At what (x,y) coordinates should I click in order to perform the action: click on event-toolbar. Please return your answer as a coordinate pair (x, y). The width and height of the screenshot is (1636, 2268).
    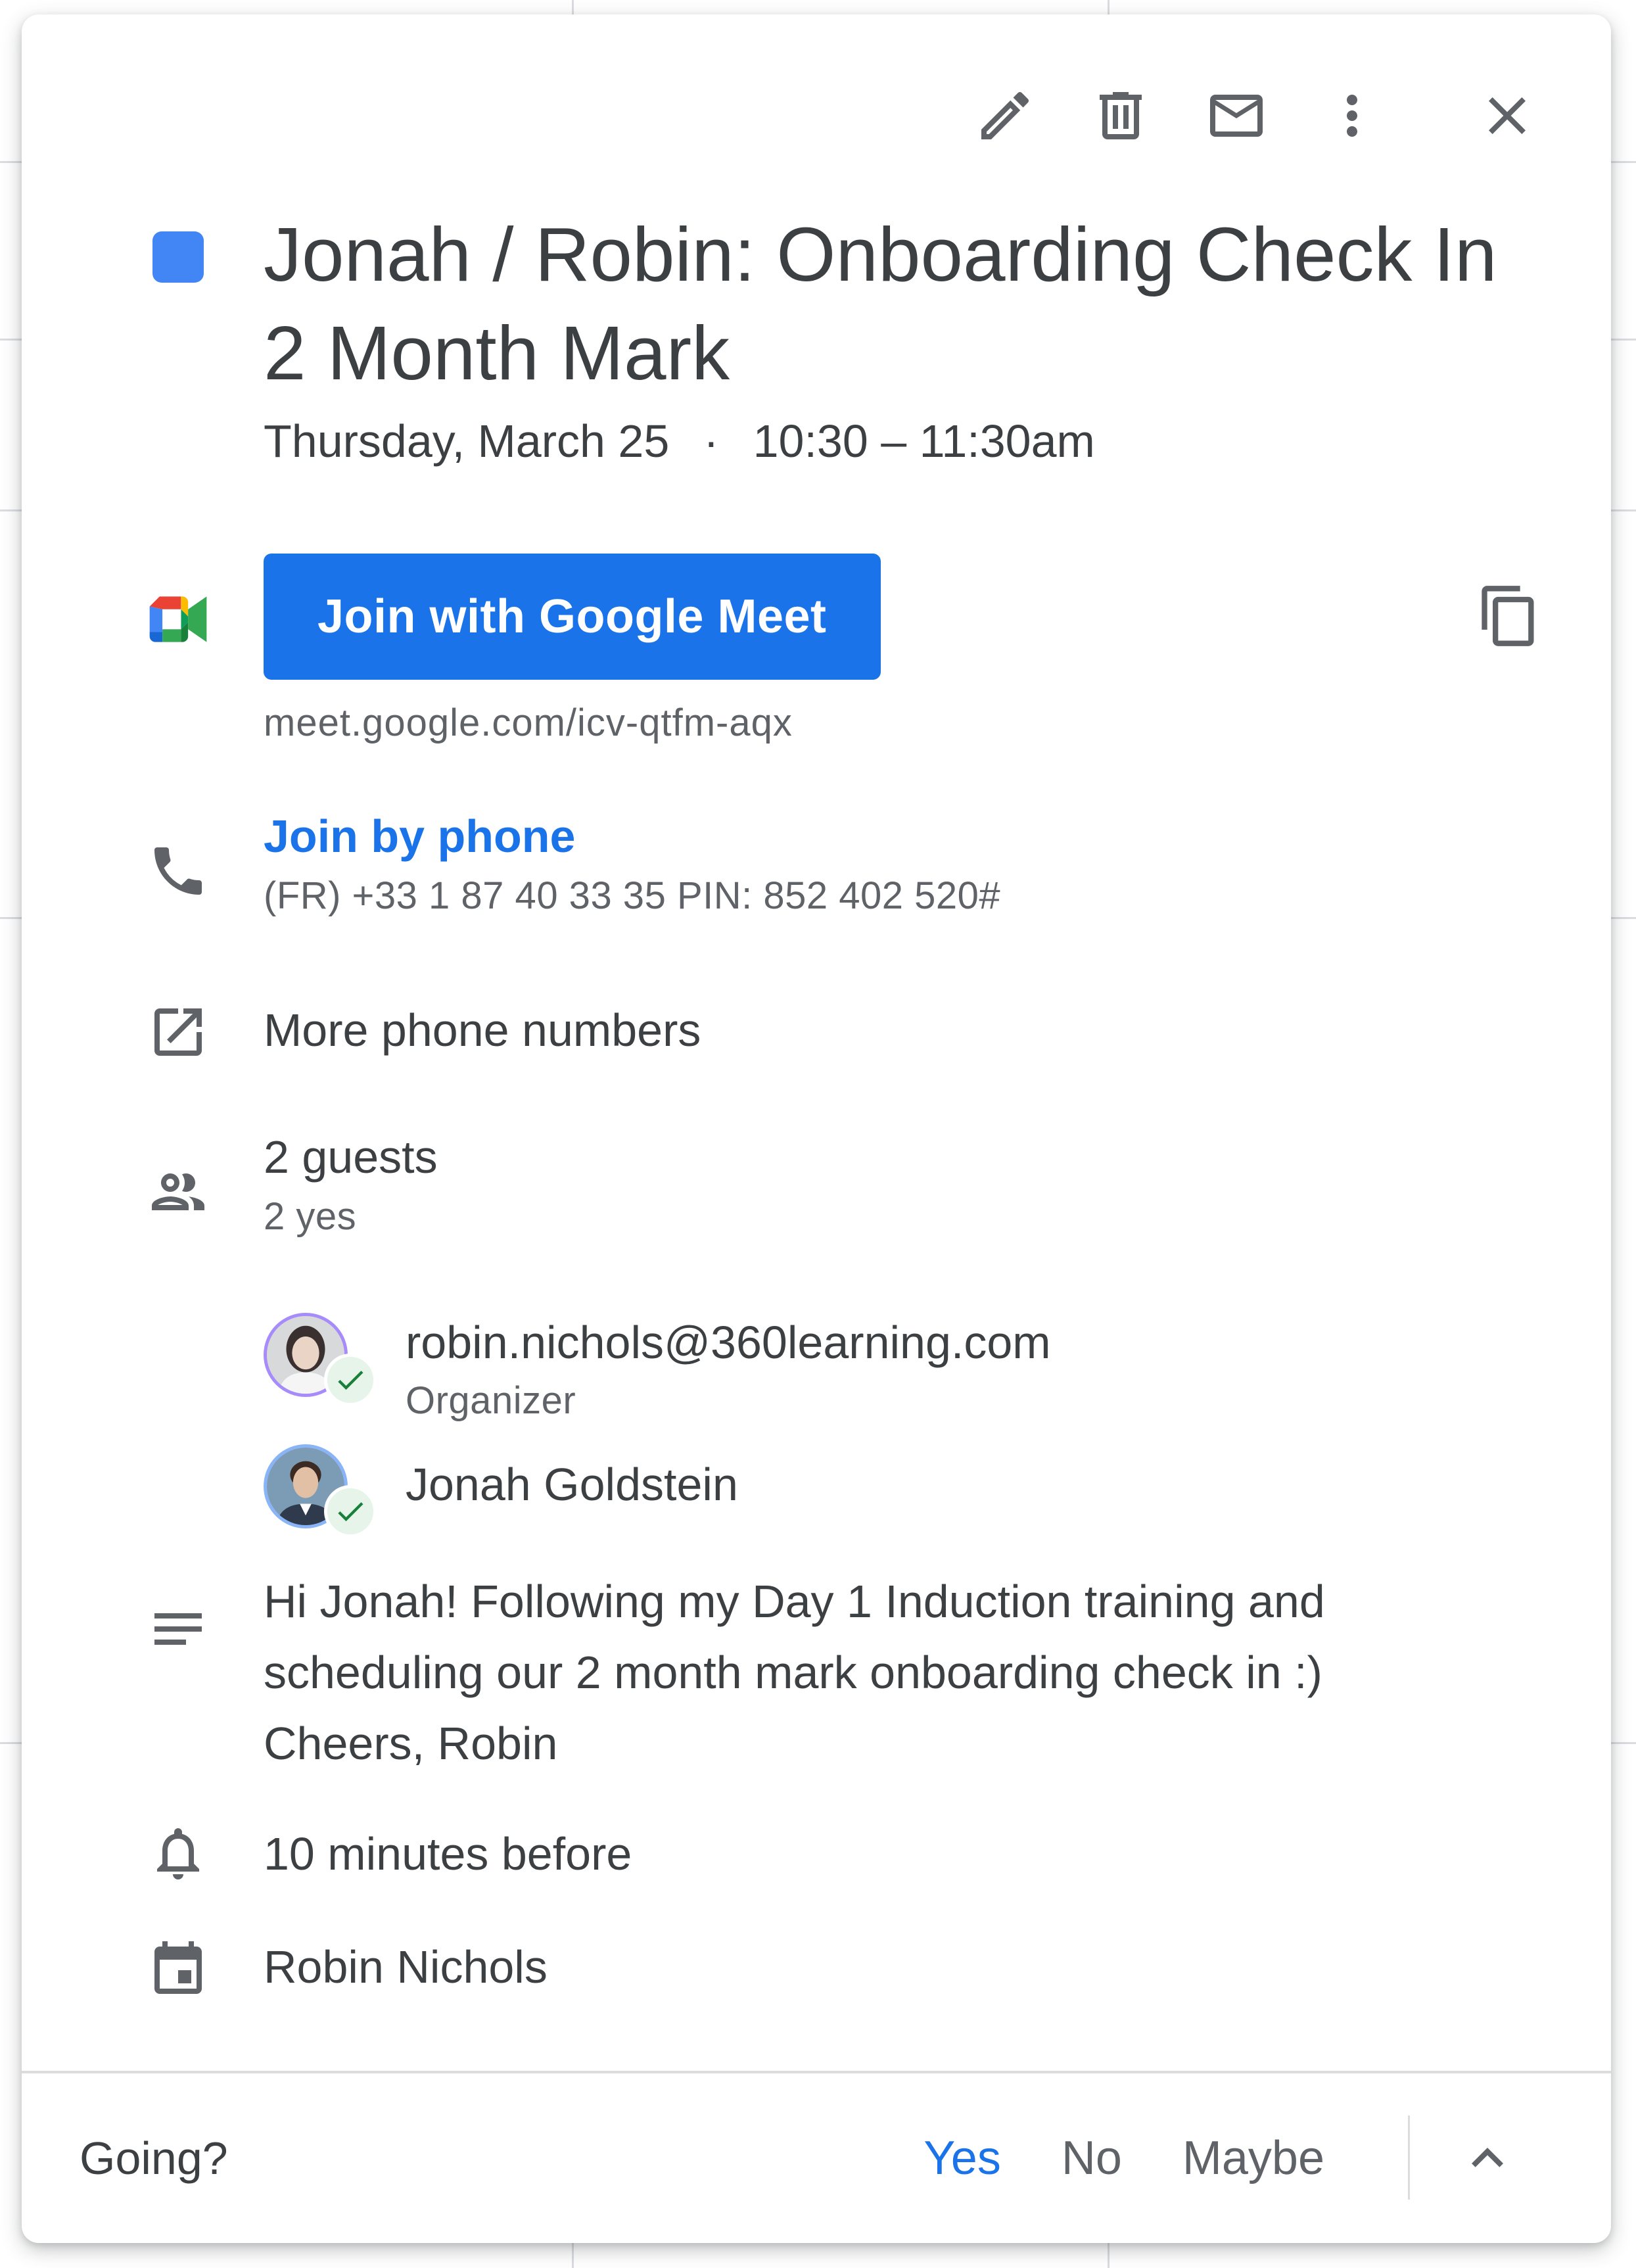
    Looking at the image, I should click on (1256, 116).